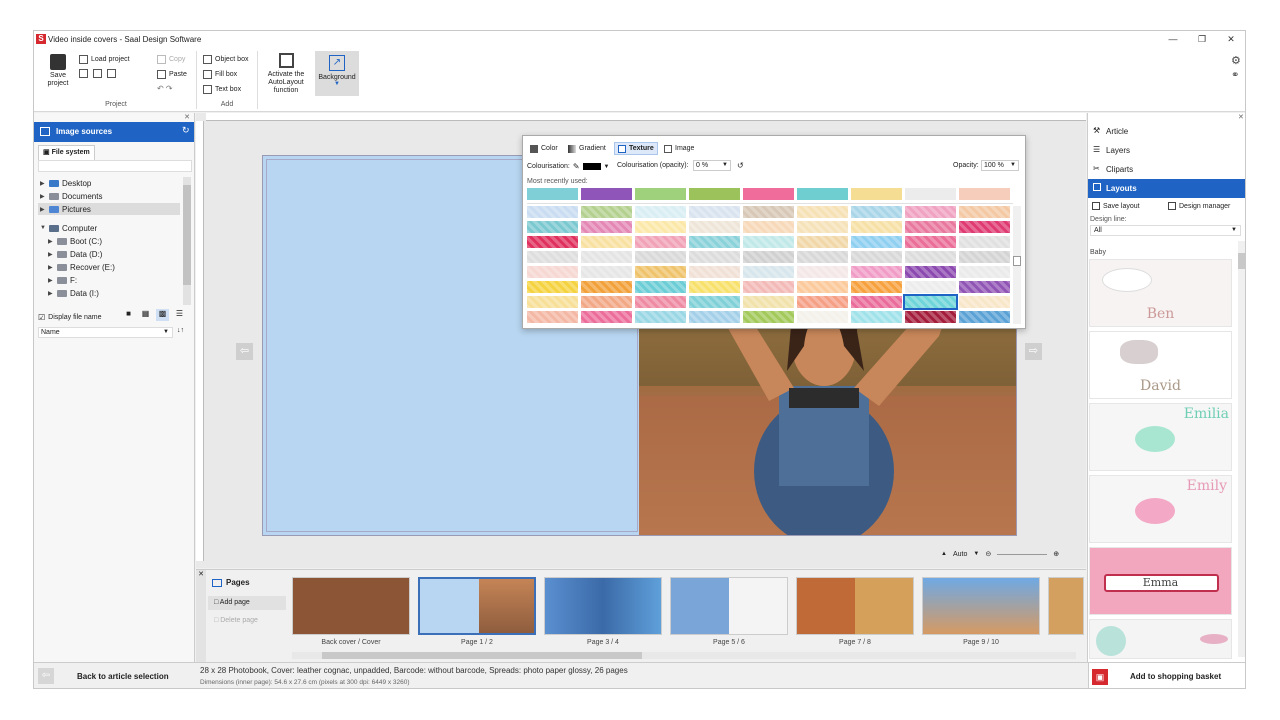 The width and height of the screenshot is (1280, 720). I want to click on view-list-icon: ☰, so click(179, 315).